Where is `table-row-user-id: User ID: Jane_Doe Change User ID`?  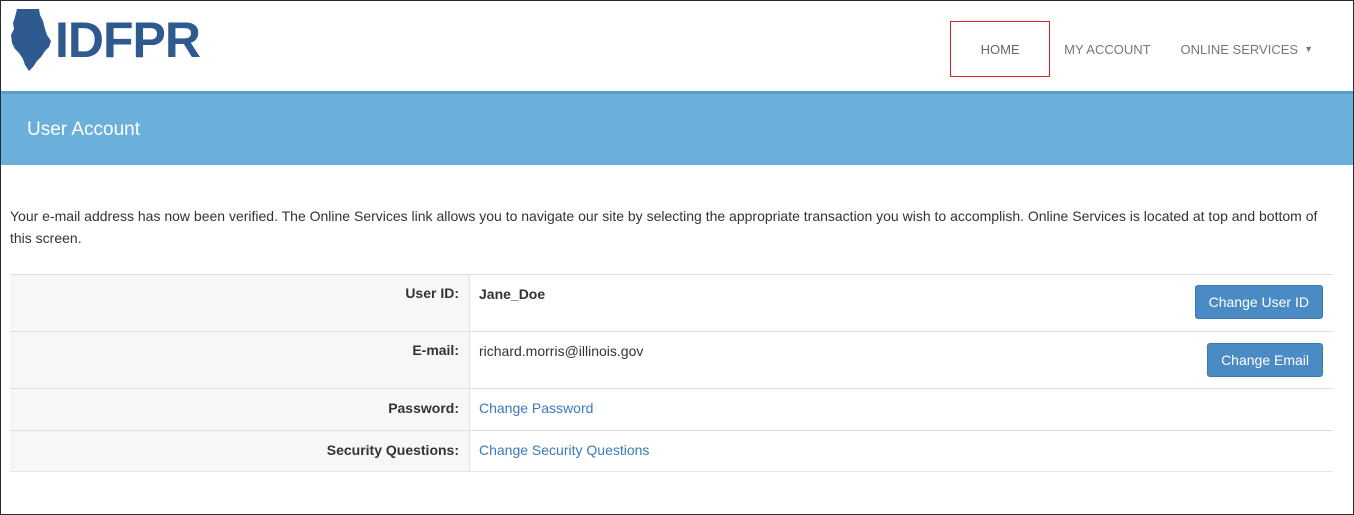
table-row-user-id: User ID: Jane_Doe Change User ID is located at coordinates (671, 302).